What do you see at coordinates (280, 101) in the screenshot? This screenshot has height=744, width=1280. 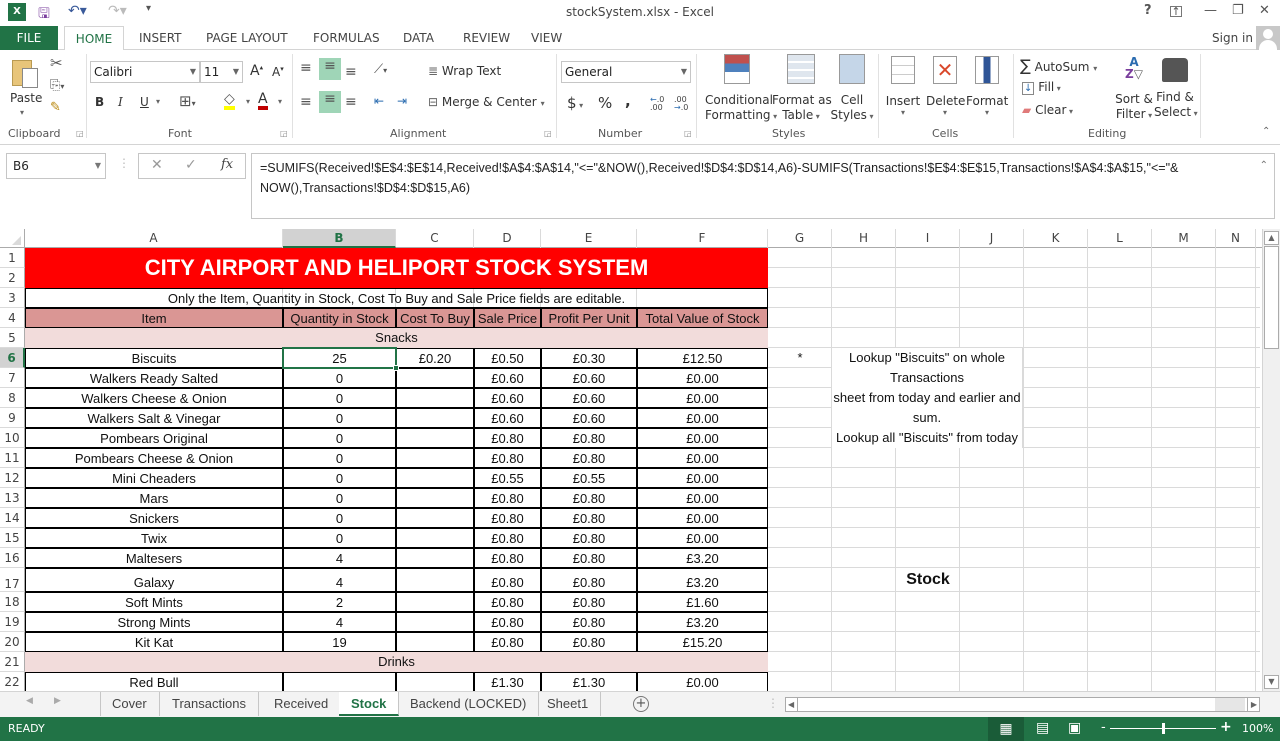 I see `font-color-dropdown-icon: ▾` at bounding box center [280, 101].